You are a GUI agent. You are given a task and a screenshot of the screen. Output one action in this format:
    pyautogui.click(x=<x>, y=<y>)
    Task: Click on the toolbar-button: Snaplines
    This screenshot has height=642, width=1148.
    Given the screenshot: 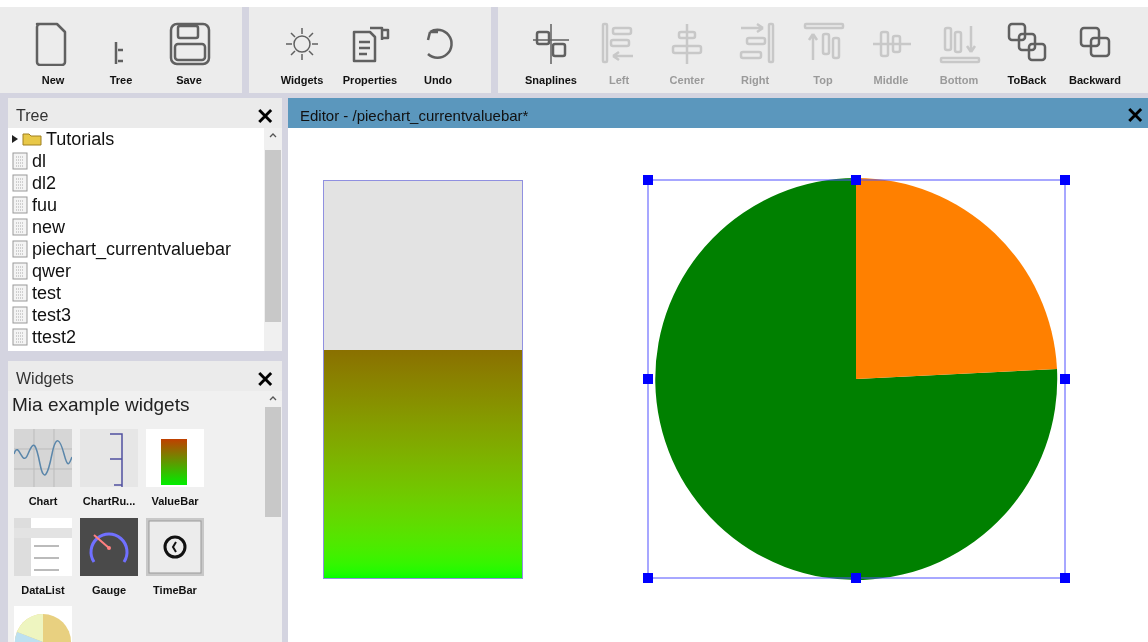 What is the action you would take?
    pyautogui.click(x=551, y=53)
    